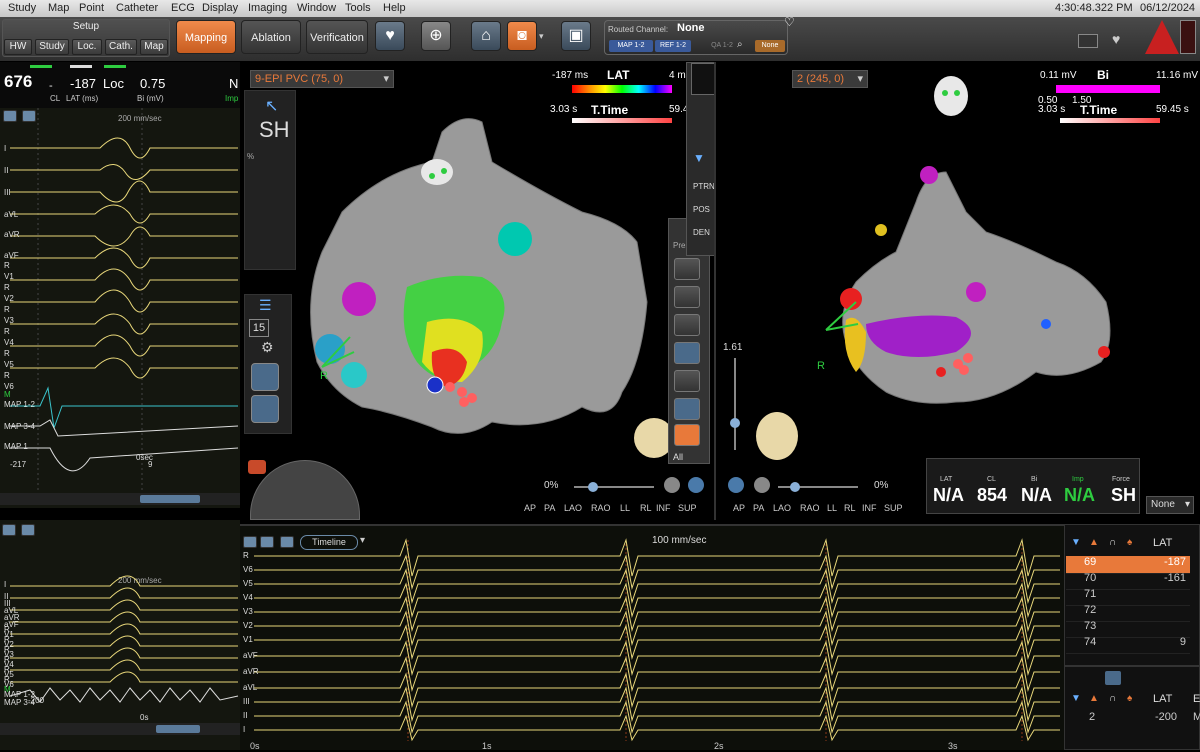 The width and height of the screenshot is (1200, 752). What do you see at coordinates (234, 83) in the screenshot?
I see `extra-value: N` at bounding box center [234, 83].